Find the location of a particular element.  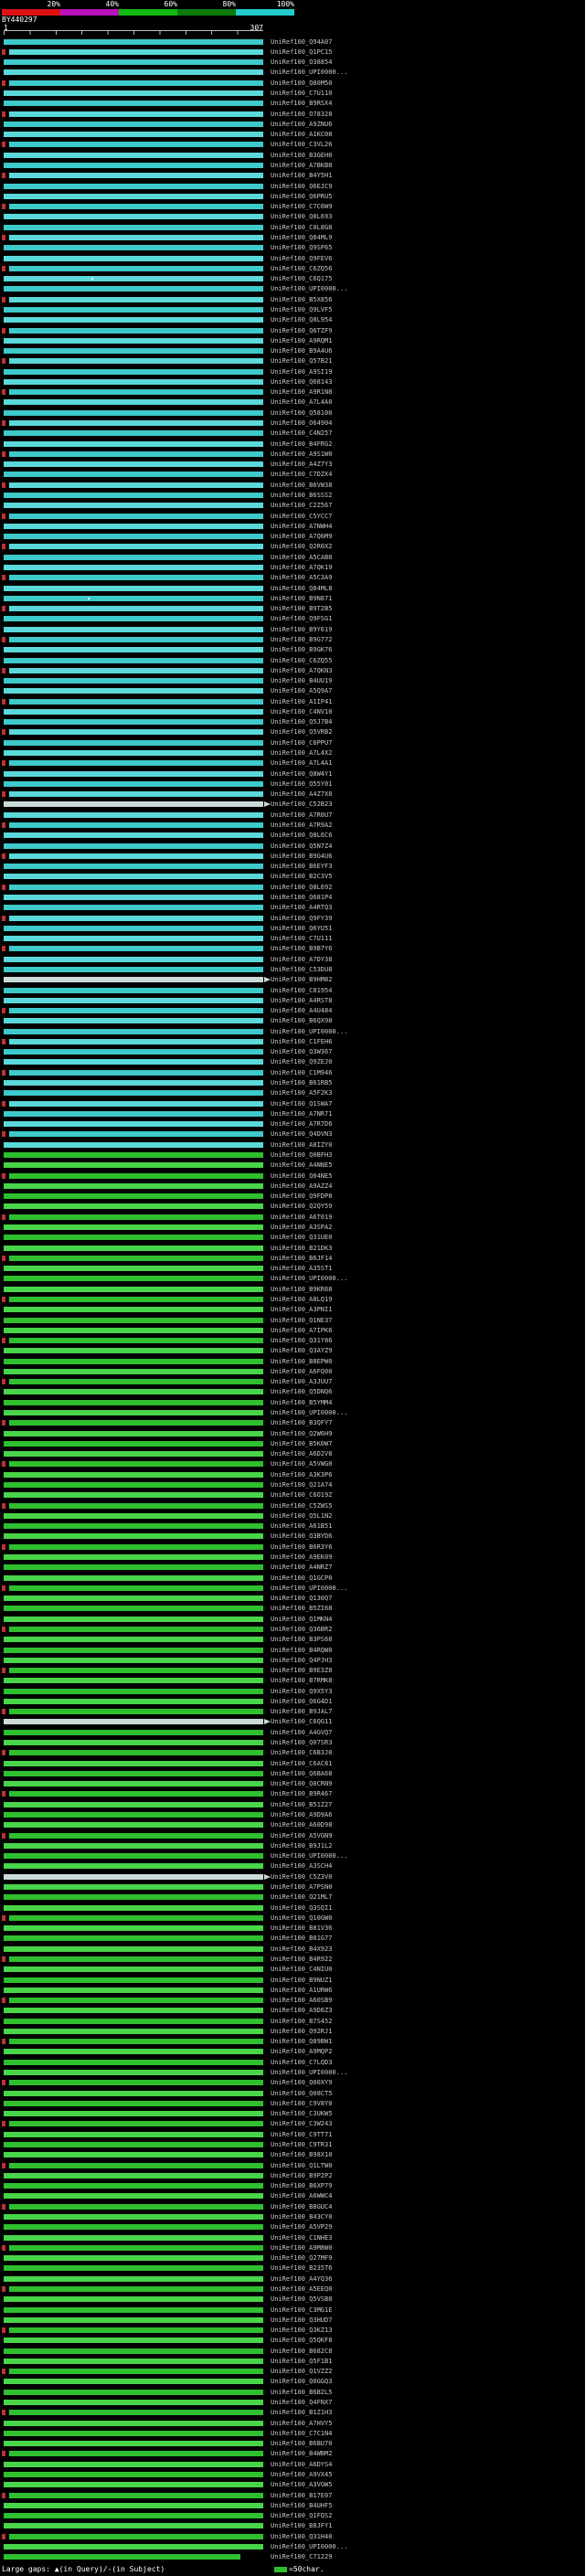

hit-label: UniRef100_Q21A74 is located at coordinates (301, 1485).